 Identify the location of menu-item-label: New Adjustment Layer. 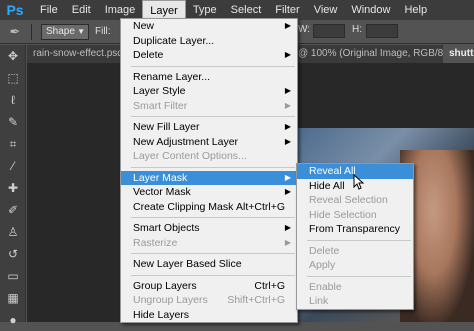
(186, 141).